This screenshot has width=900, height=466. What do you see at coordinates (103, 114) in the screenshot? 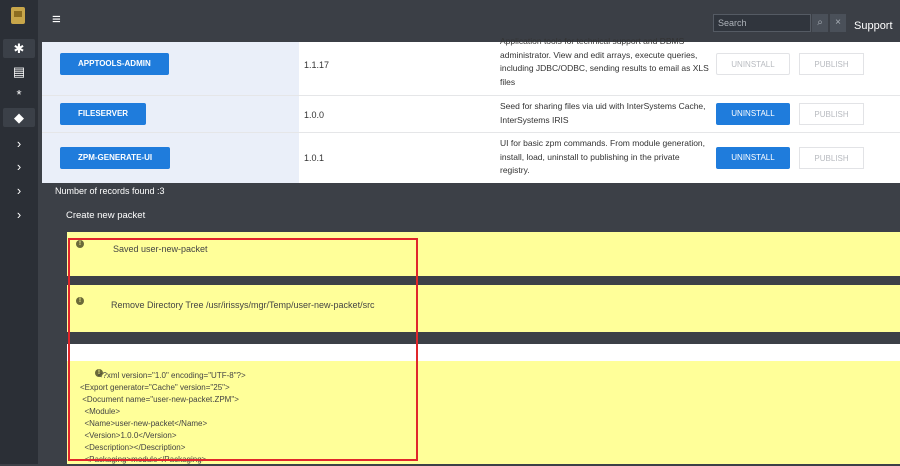
I see `package-name-button: FILESERVER` at bounding box center [103, 114].